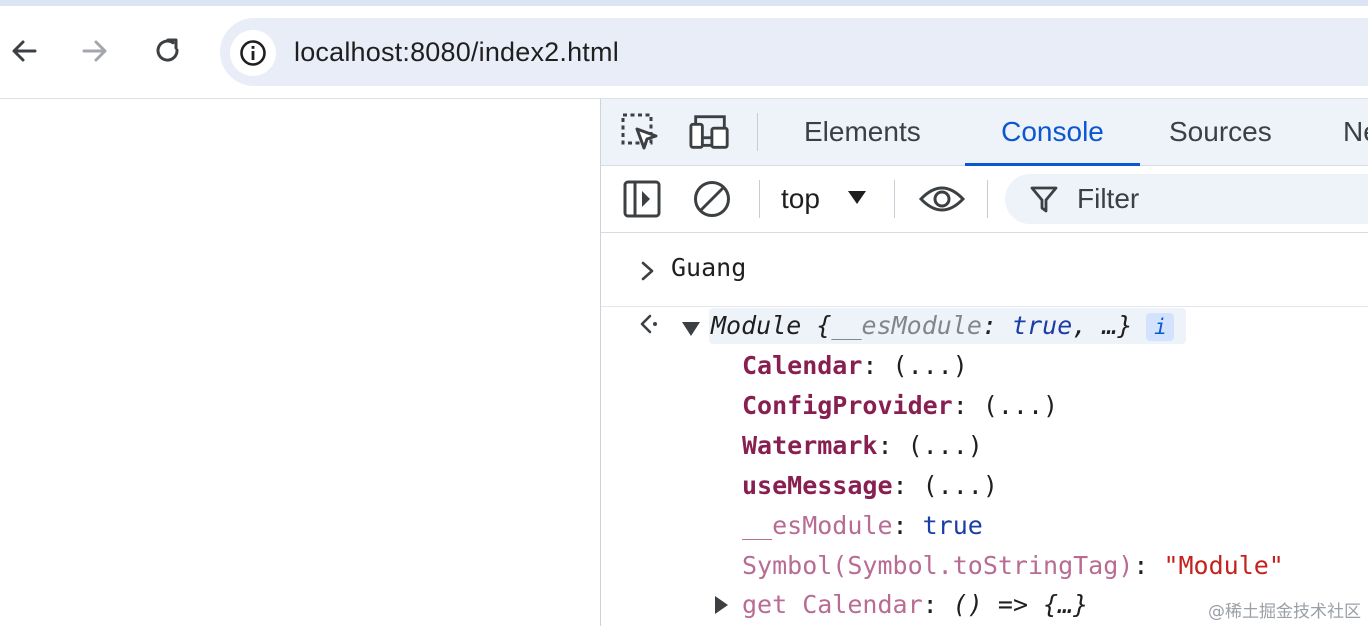  Describe the element at coordinates (721, 605) in the screenshot. I see `expand-triangle-right-icon` at that location.